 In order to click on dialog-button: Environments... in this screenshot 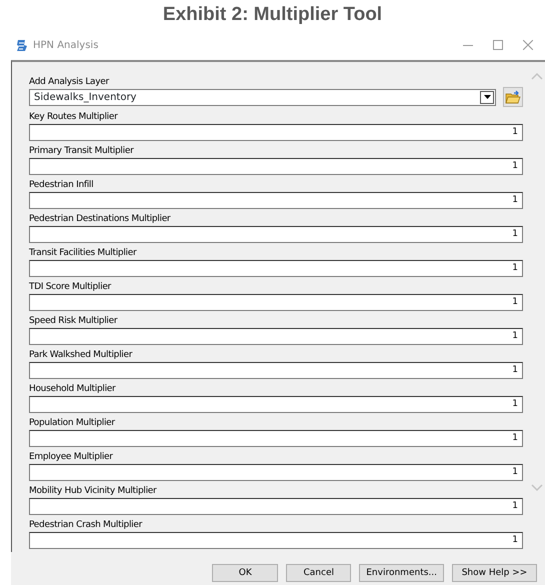, I will do `click(401, 573)`.